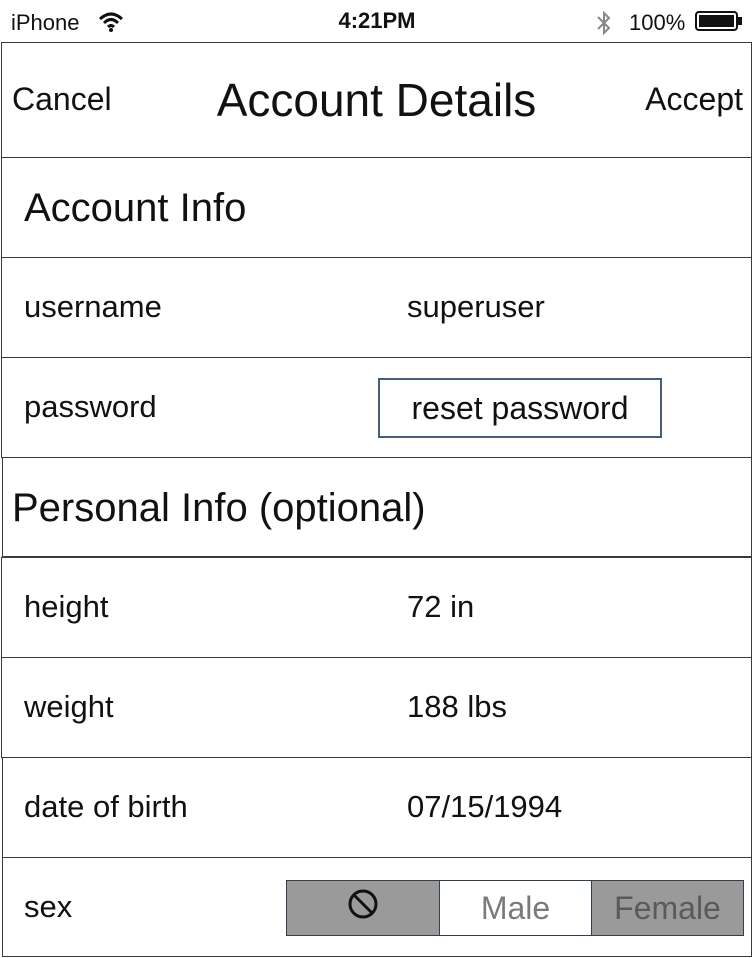 The image size is (754, 958). What do you see at coordinates (457, 707) in the screenshot?
I see `weight-value: 188 lbs` at bounding box center [457, 707].